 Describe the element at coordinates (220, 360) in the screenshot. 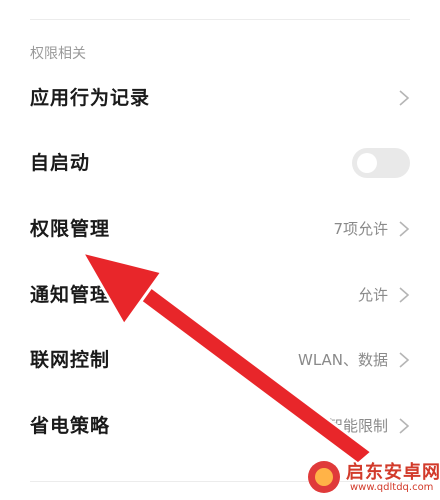

I see `row-network-control: 联网控制 WLAN、数据` at that location.